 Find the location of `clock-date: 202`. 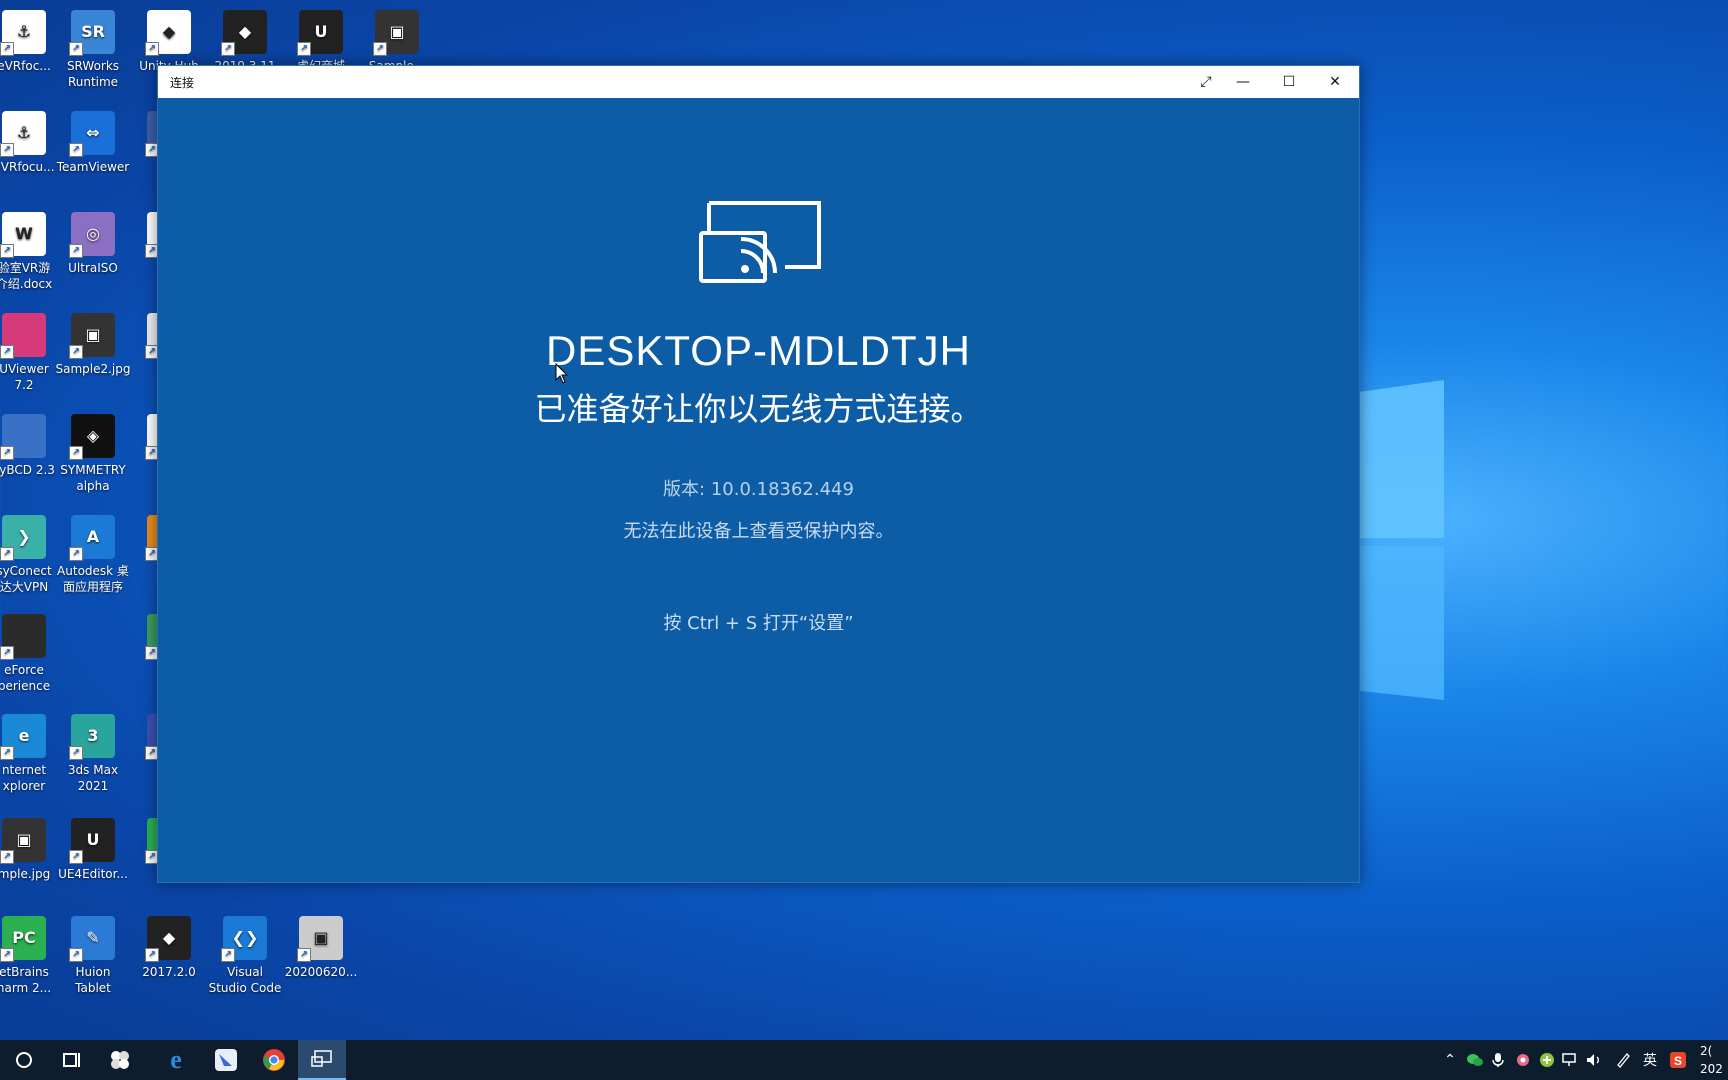

clock-date: 202 is located at coordinates (1711, 1069).